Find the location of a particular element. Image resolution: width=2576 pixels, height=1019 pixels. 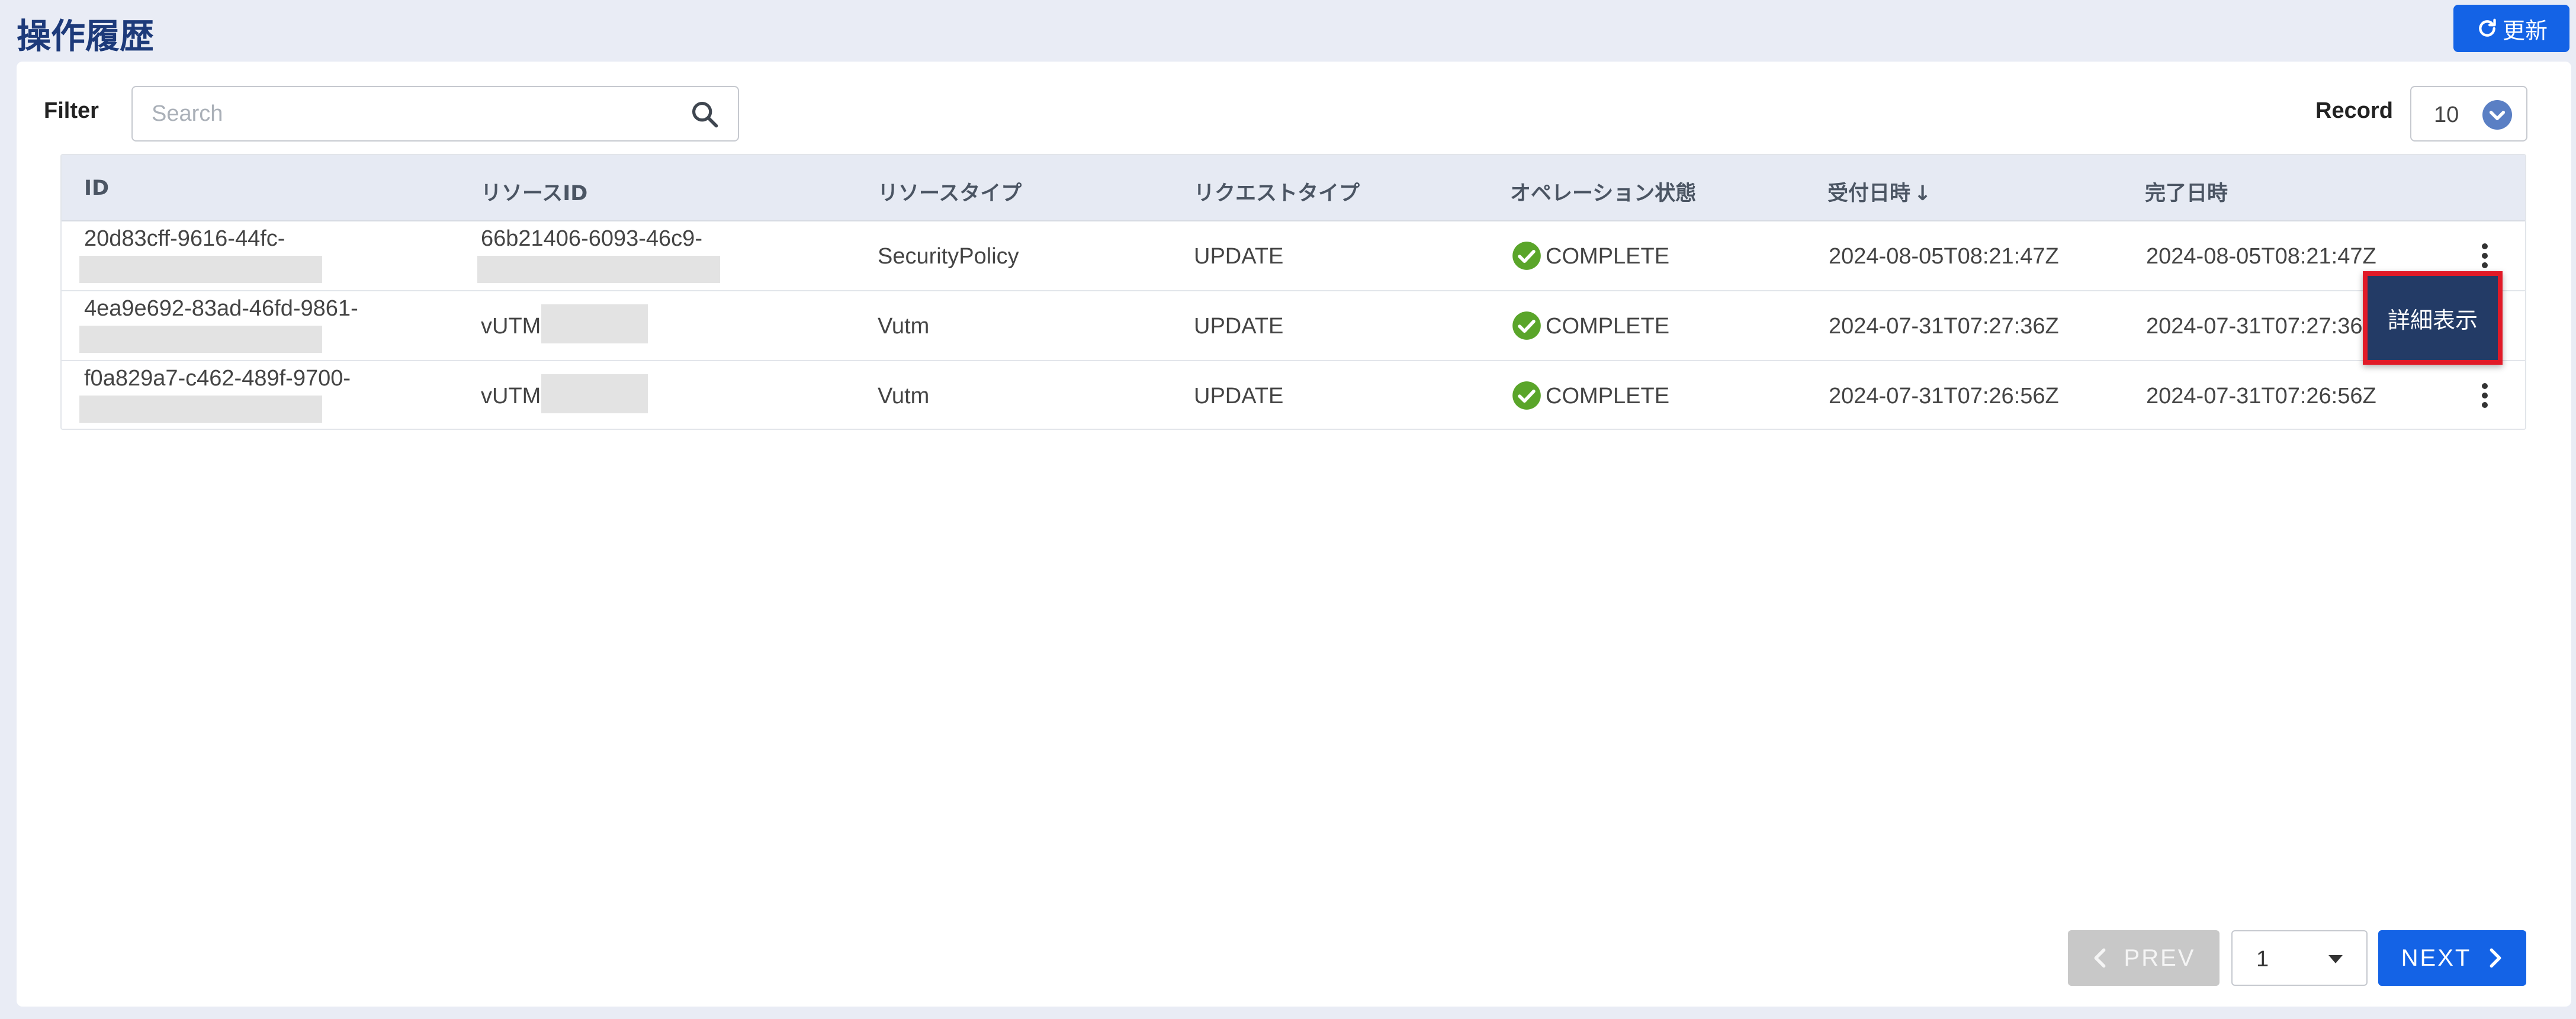

next-page-button: NEXT is located at coordinates (2452, 958).